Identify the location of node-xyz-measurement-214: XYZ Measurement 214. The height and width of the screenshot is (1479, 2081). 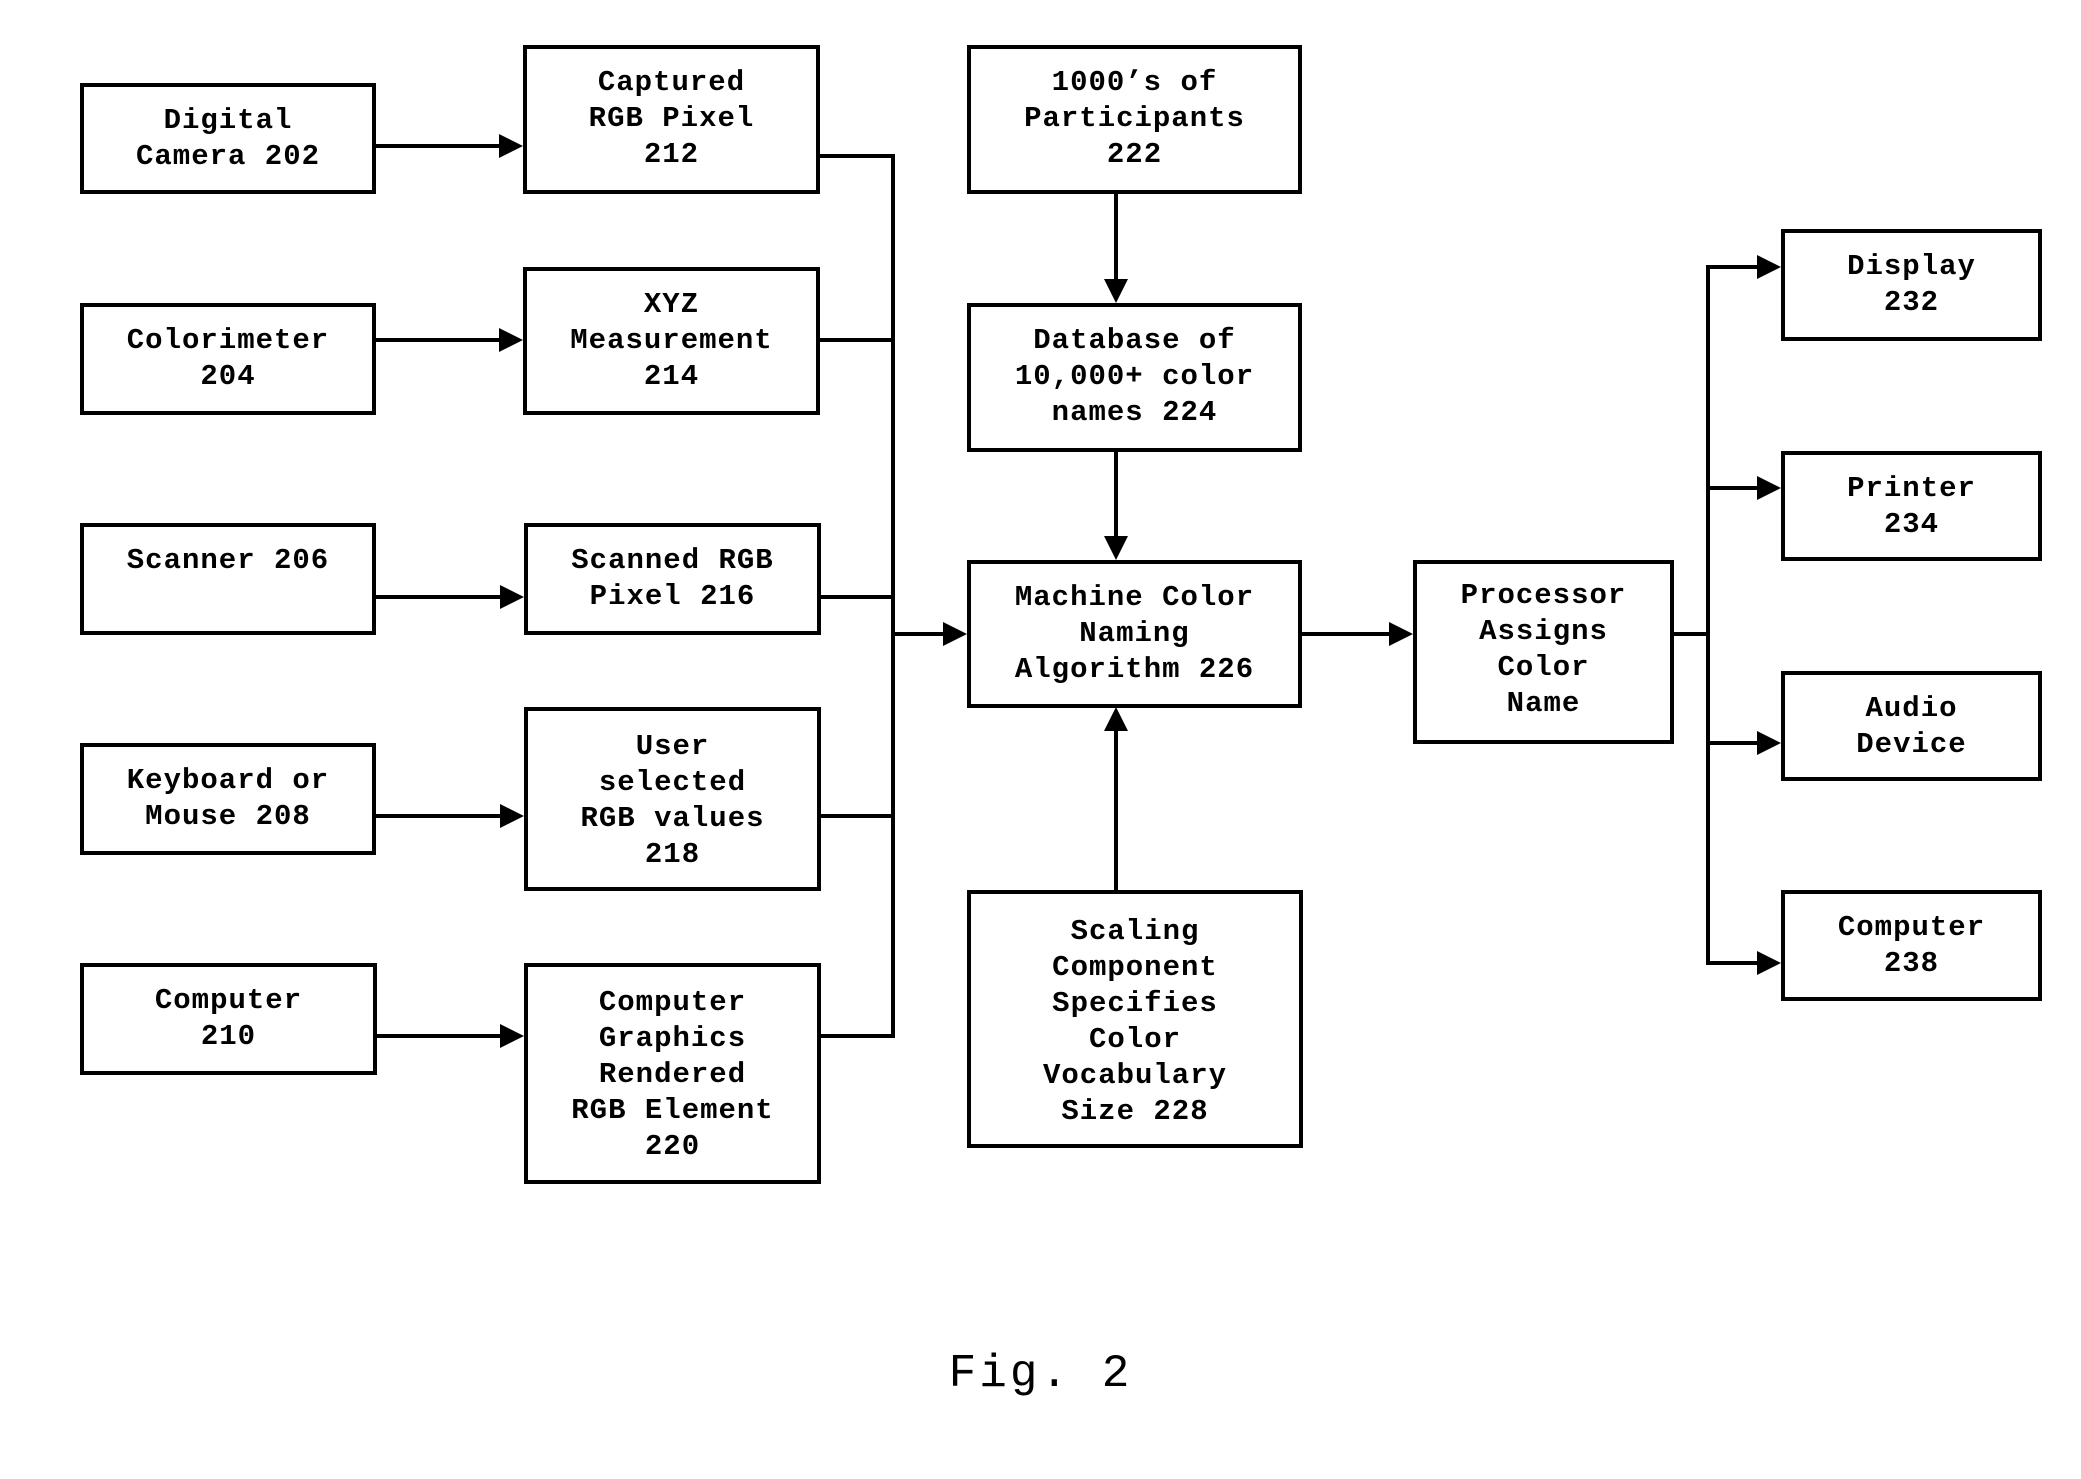
(671, 341).